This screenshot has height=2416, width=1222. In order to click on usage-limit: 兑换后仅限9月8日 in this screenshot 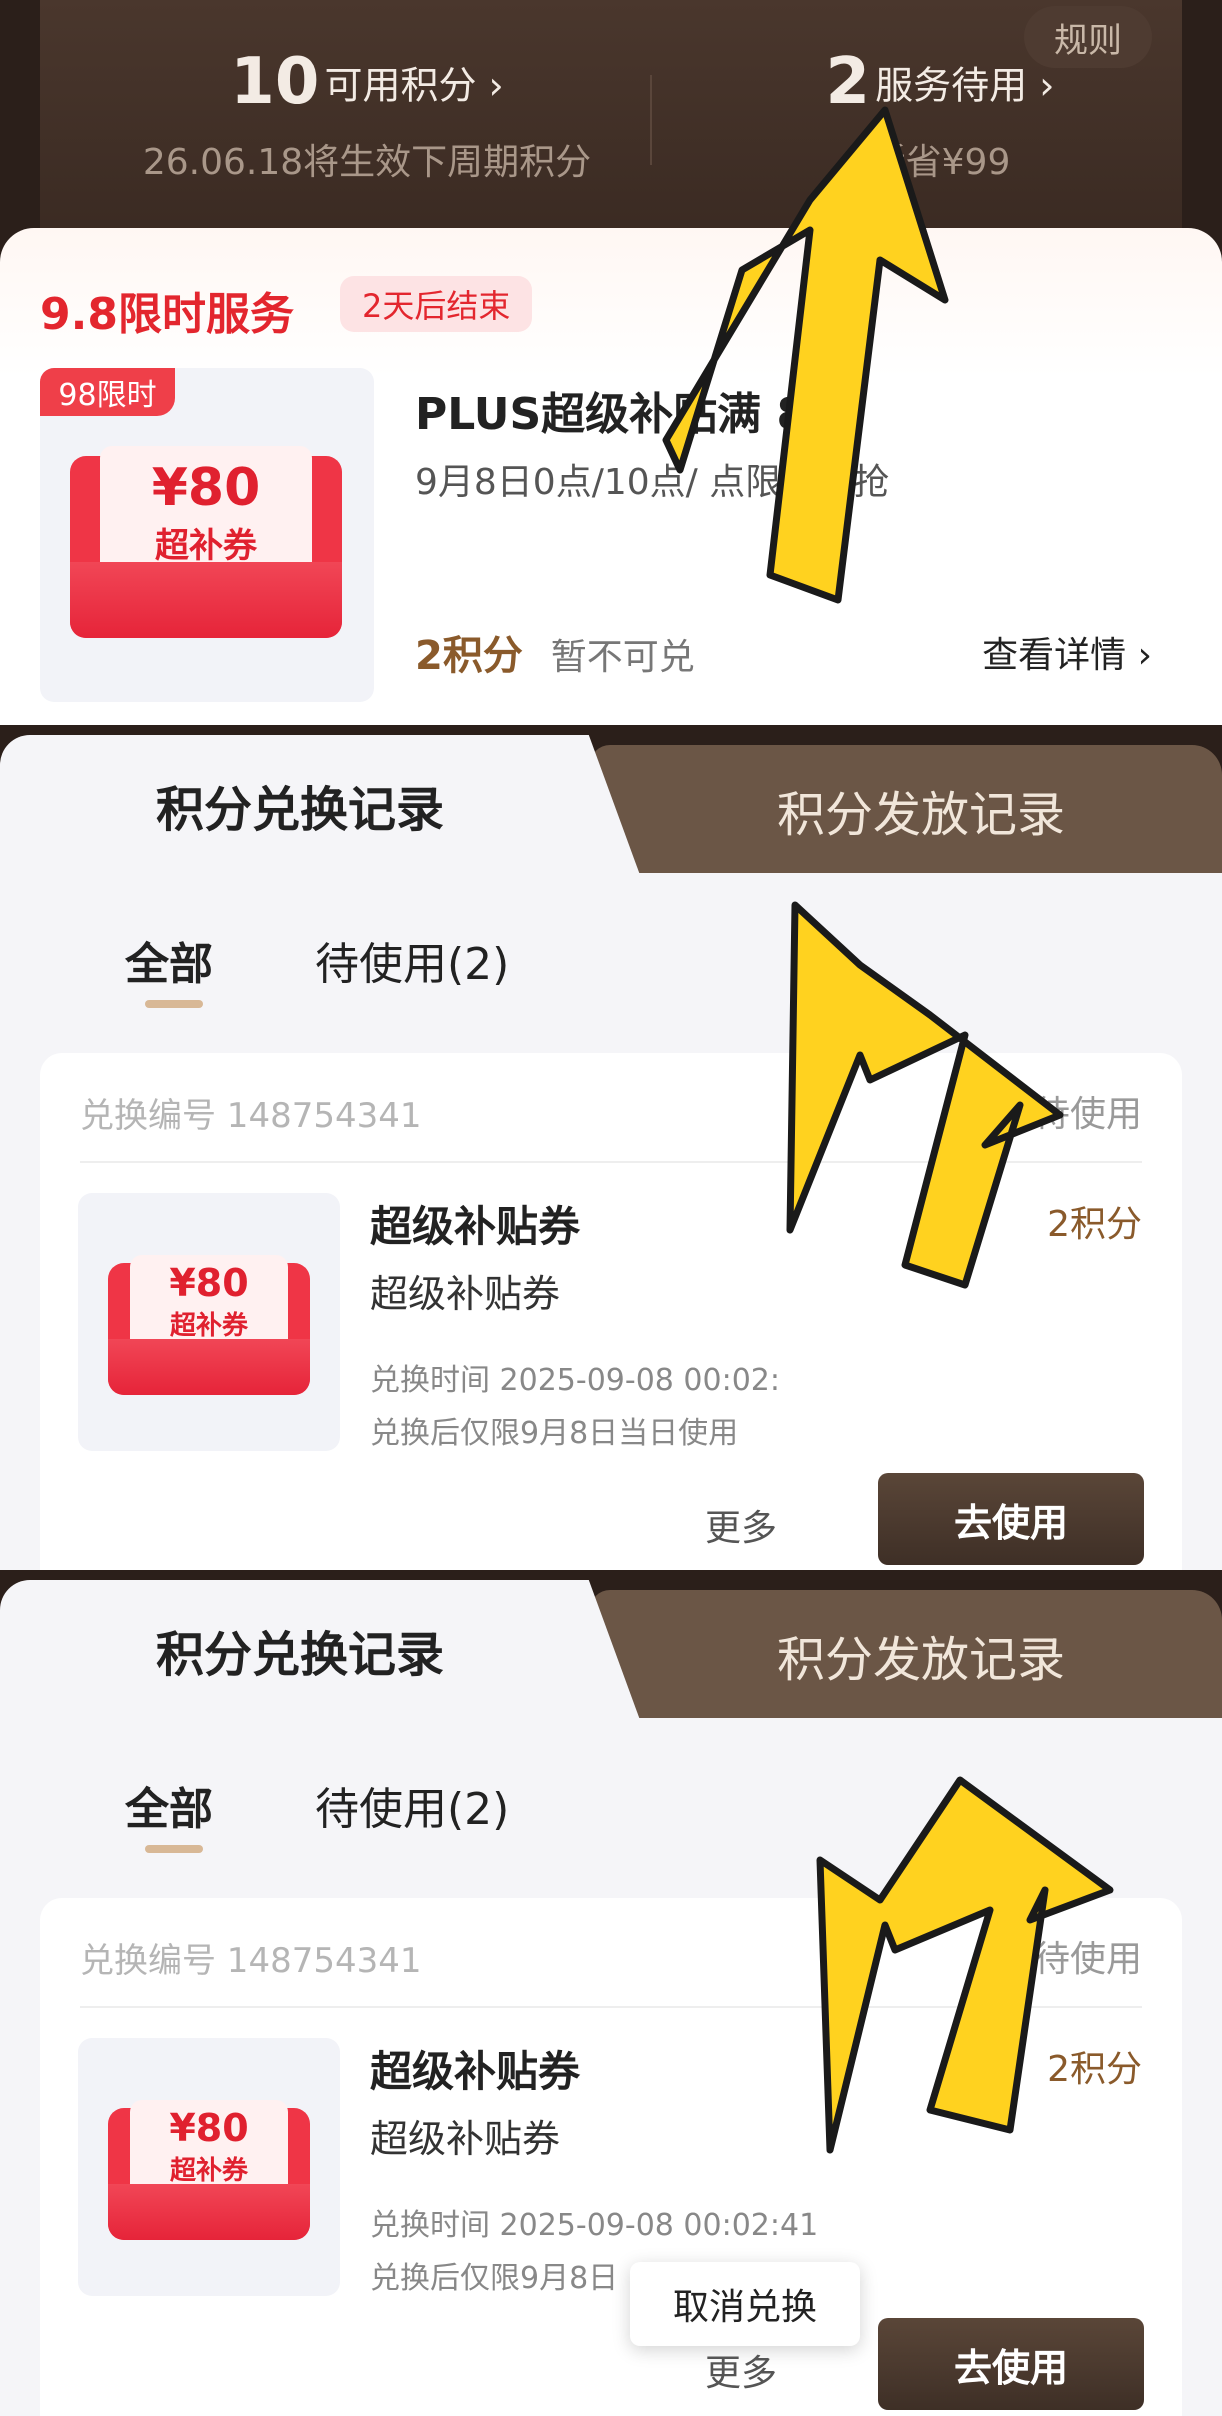, I will do `click(494, 2278)`.